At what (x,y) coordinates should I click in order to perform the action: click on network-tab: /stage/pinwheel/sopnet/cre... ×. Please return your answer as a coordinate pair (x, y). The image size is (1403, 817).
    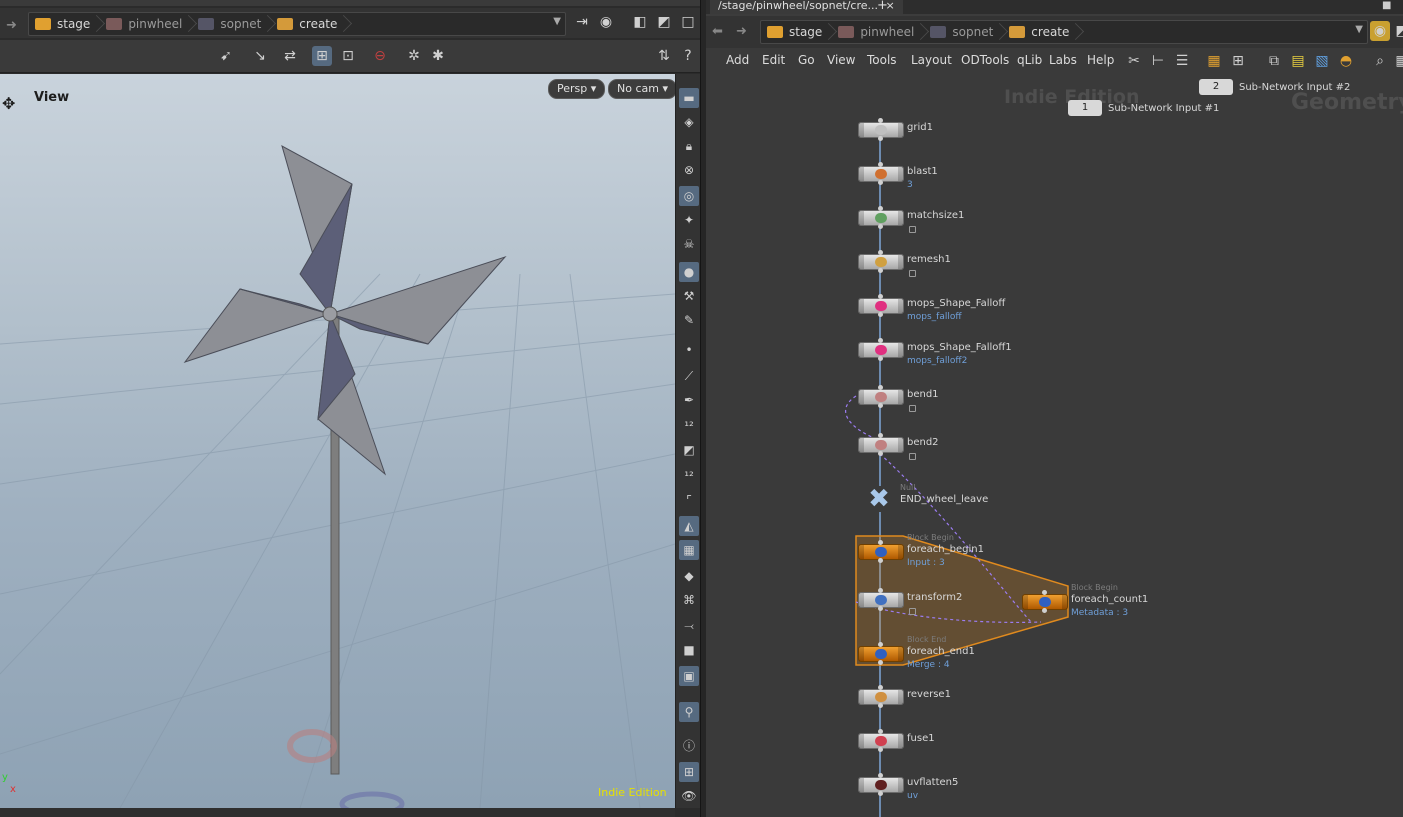
    Looking at the image, I should click on (806, 7).